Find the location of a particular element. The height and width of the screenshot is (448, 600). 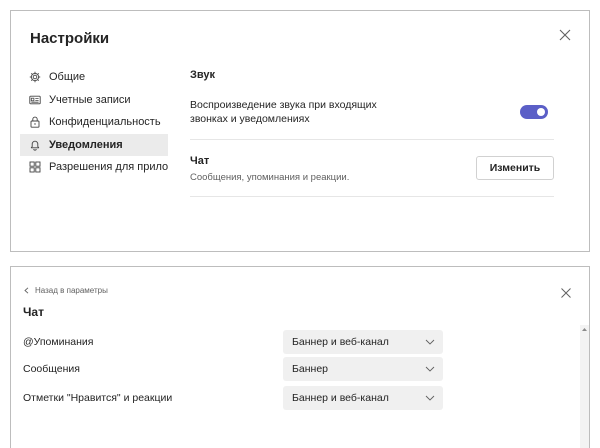

mentions-row: @Упоминания Баннер и веб-канал is located at coordinates (233, 342).